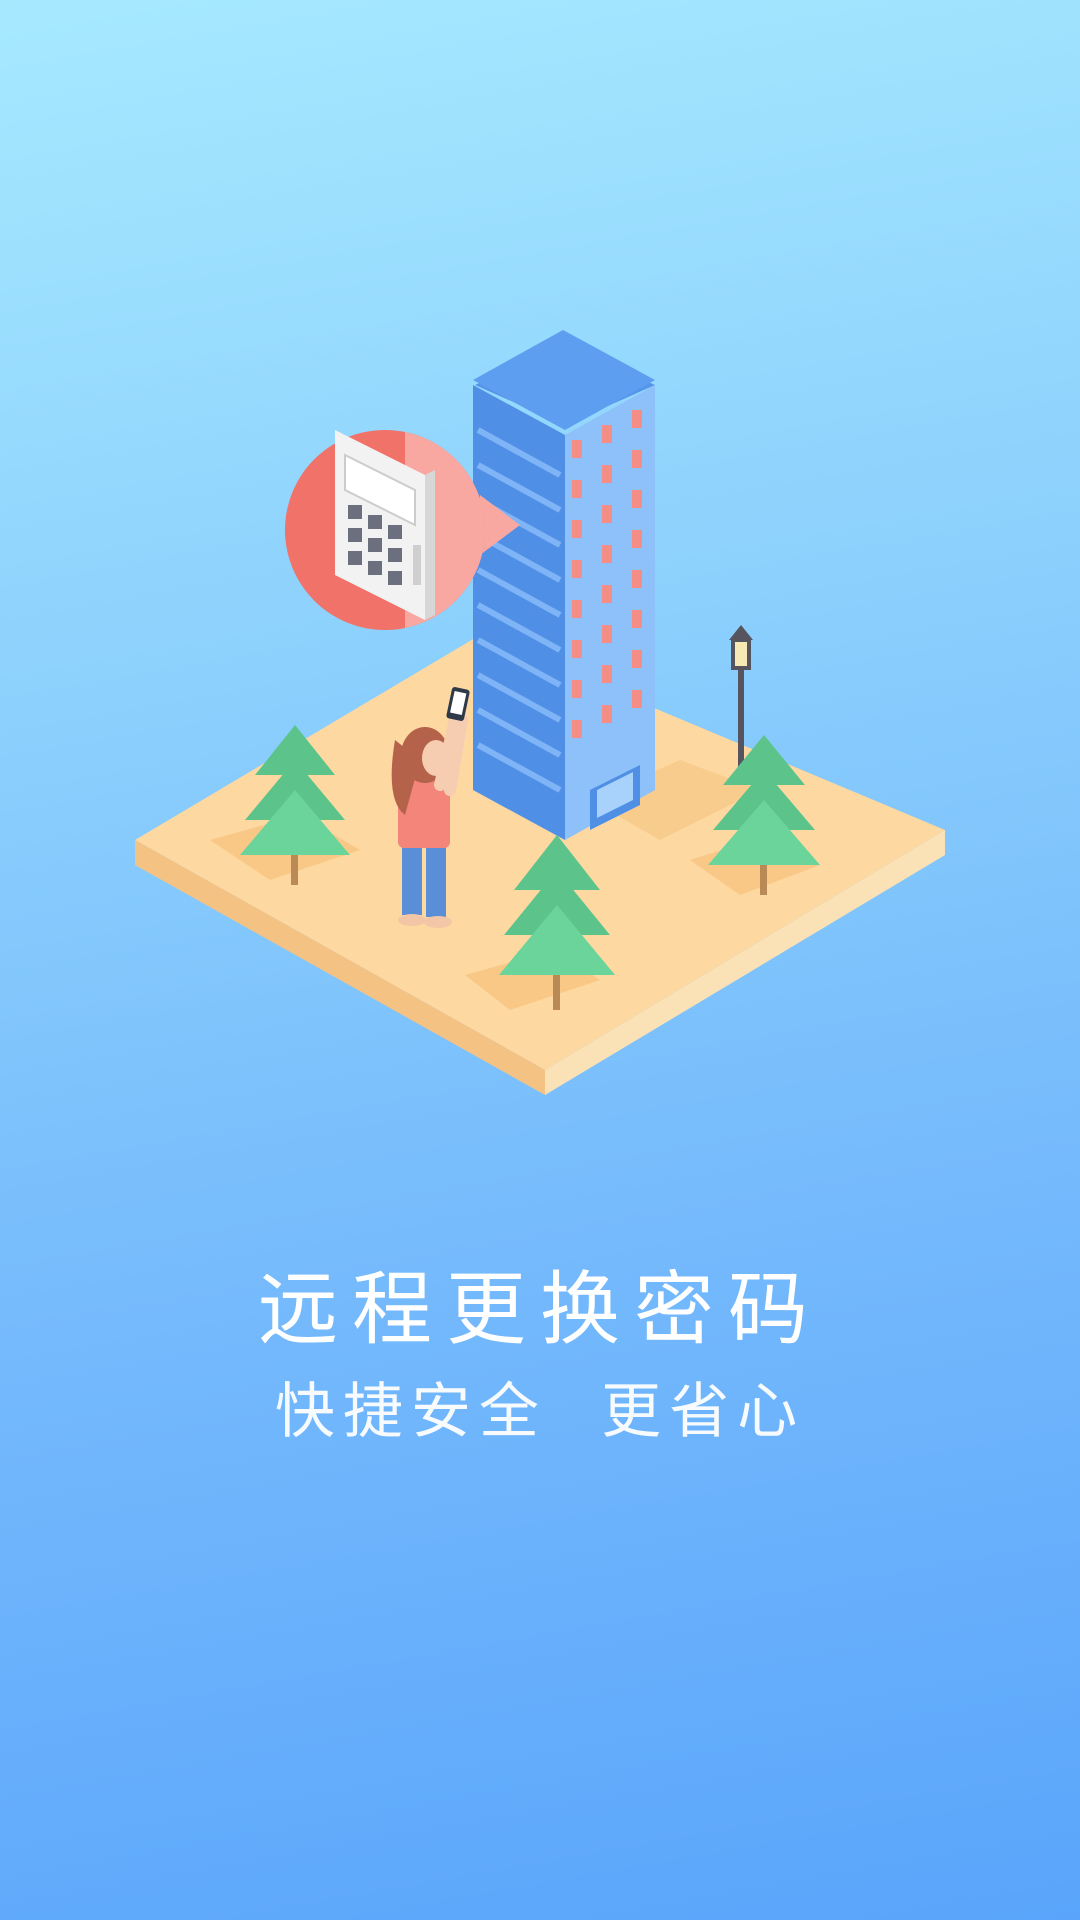 The height and width of the screenshot is (1920, 1080). I want to click on building, so click(564, 585).